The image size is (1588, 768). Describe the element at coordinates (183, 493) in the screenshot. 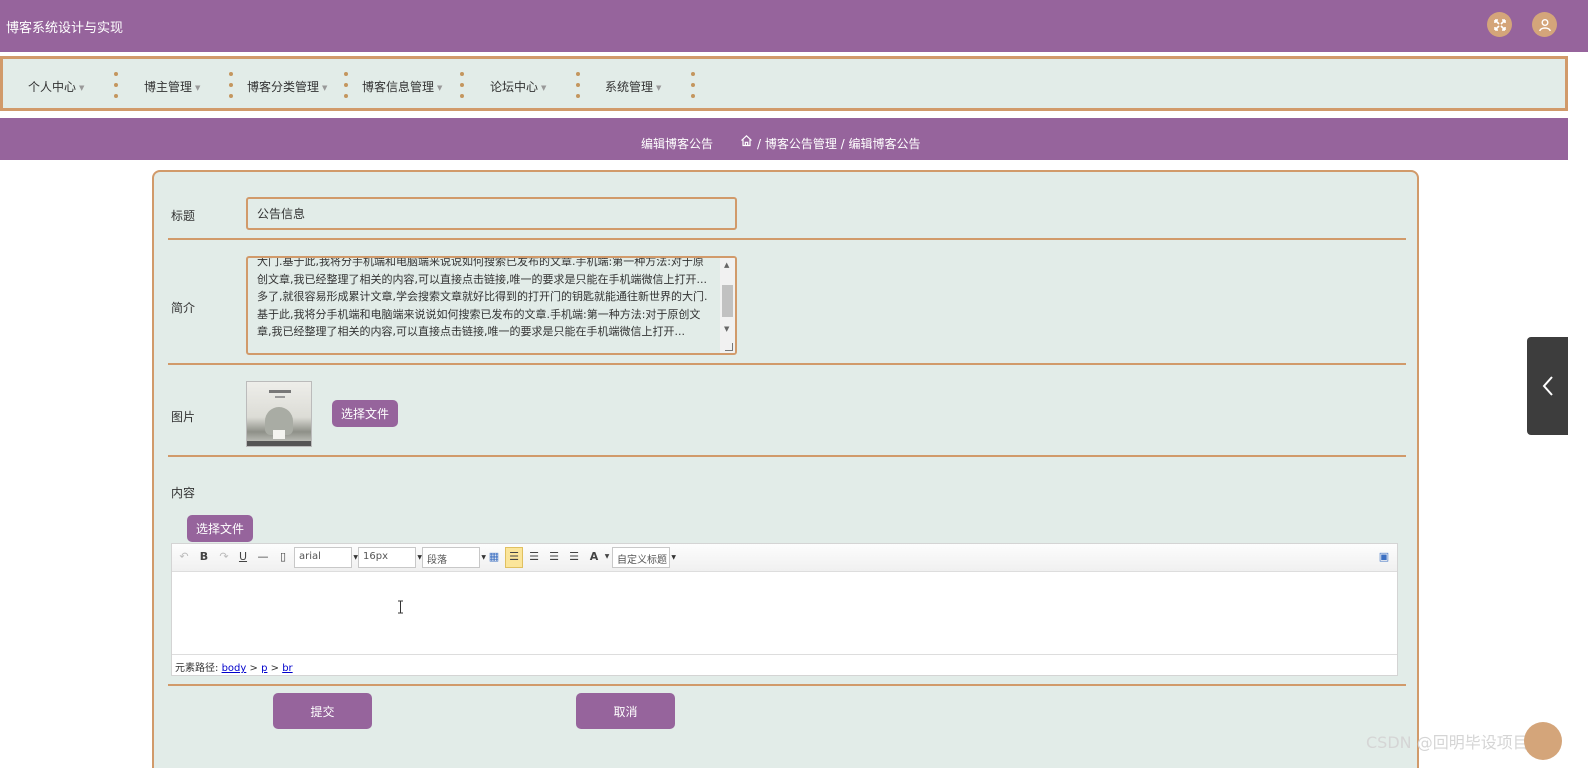

I see `content-label: 内容` at that location.